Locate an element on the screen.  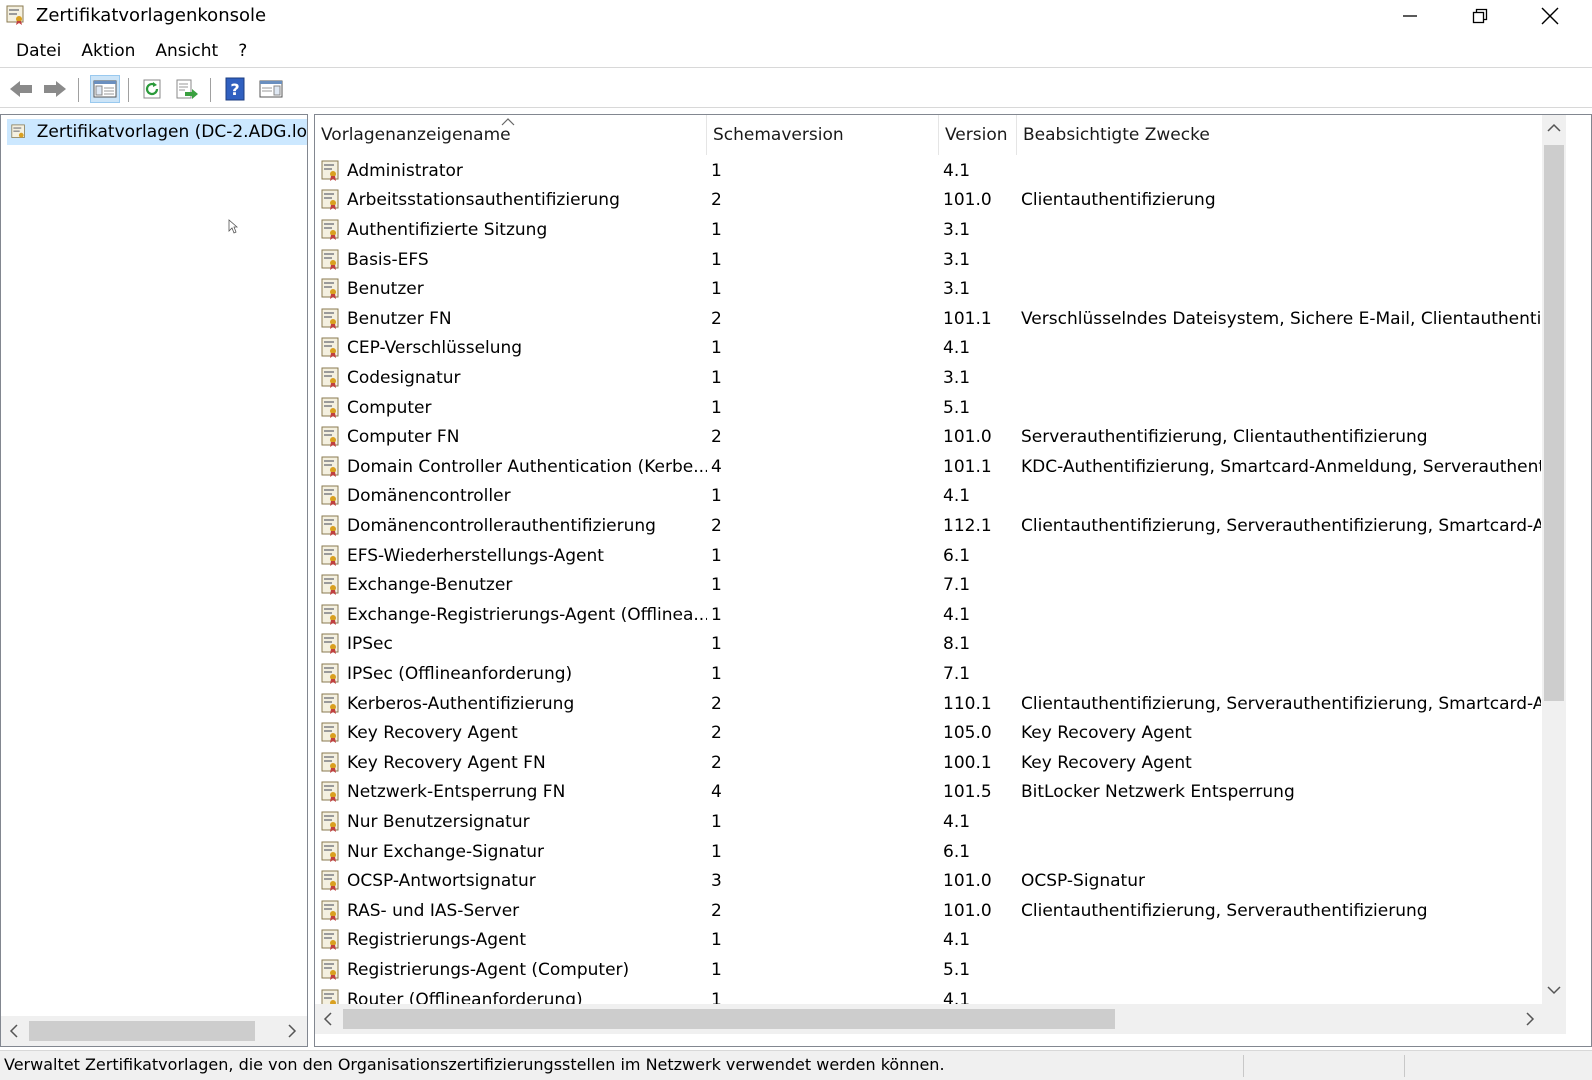
table-row: Domänencontroller 1 4.1 is located at coordinates (940, 497).